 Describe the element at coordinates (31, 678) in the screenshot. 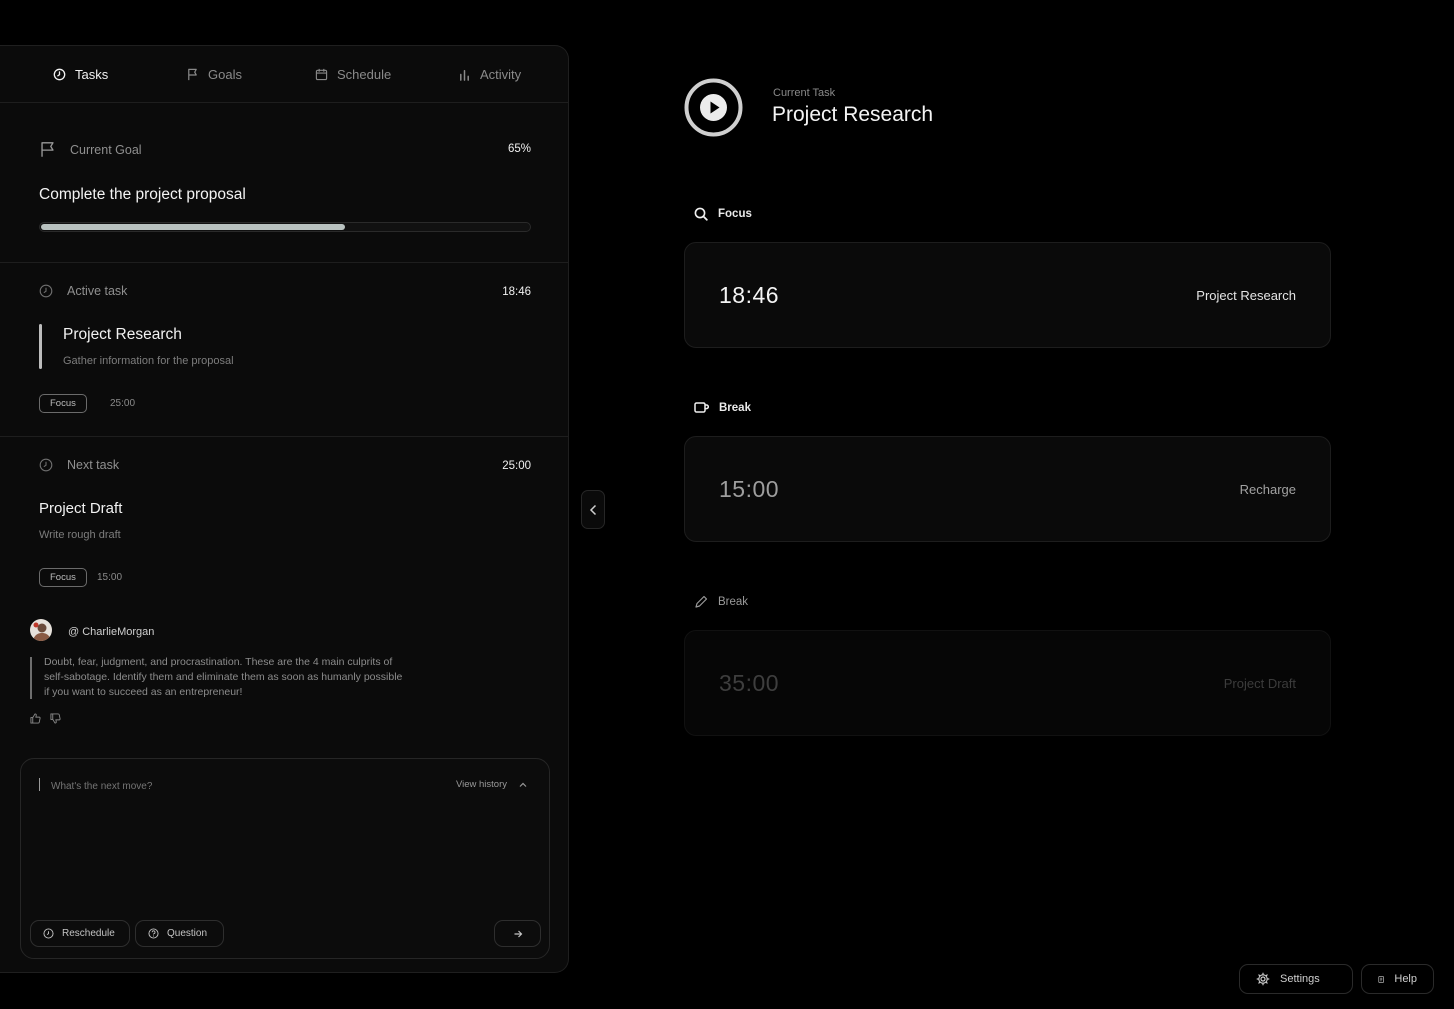

I see `quote-bar` at that location.